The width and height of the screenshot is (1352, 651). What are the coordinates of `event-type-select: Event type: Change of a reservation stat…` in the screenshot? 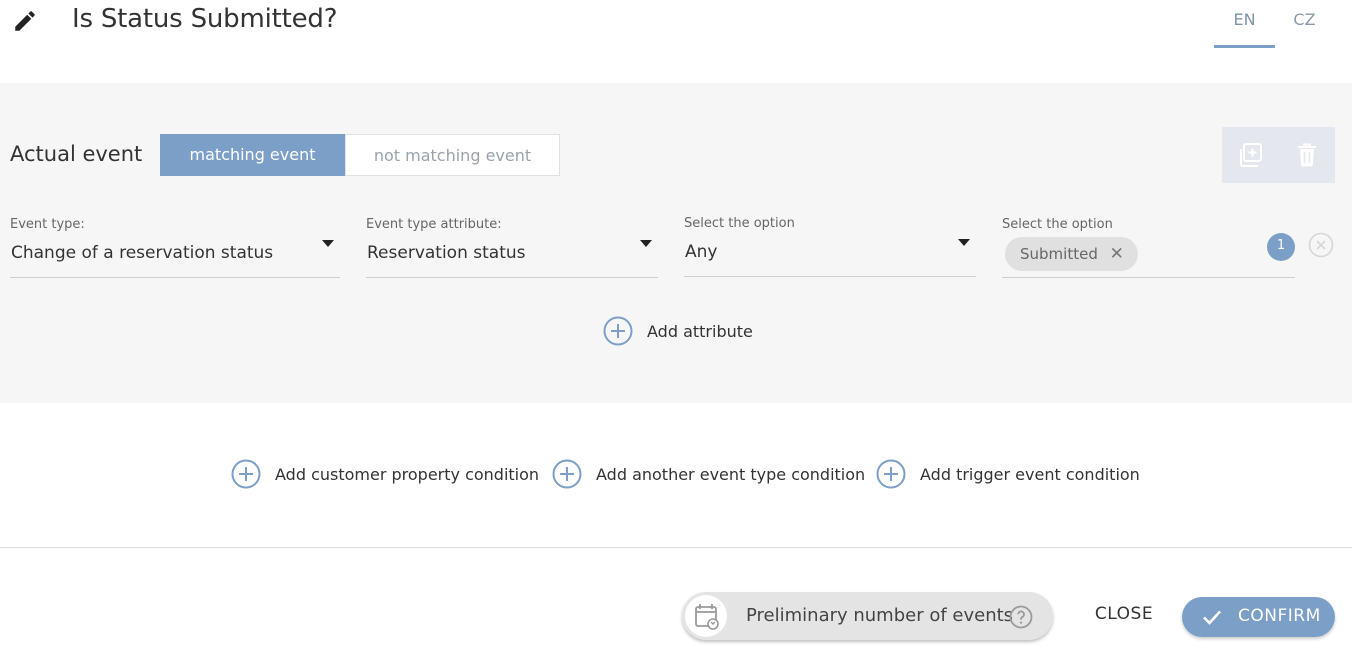 It's located at (175, 246).